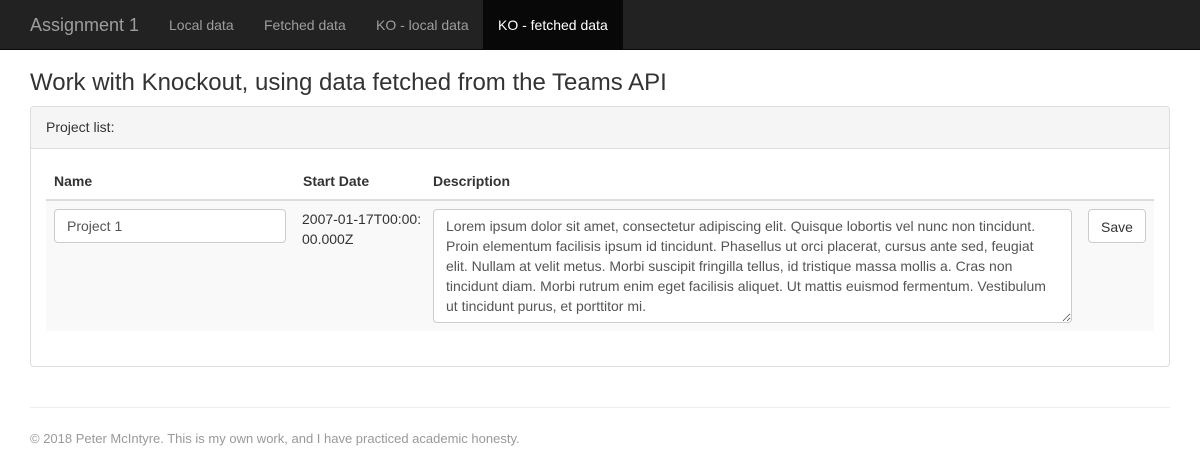  I want to click on column-header-description: Description, so click(472, 181).